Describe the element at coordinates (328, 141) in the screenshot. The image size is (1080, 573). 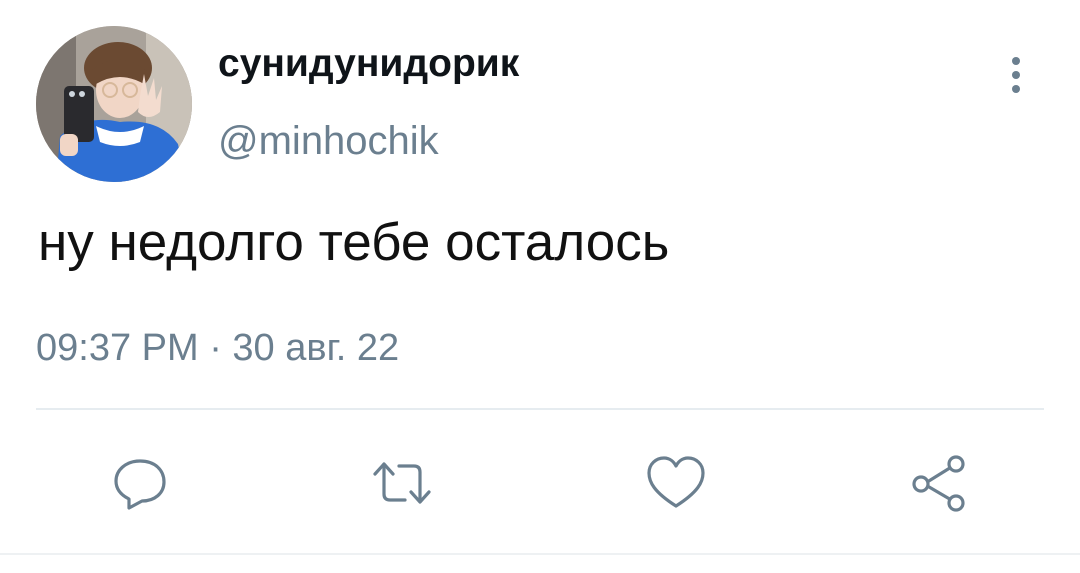
I see `user-handle: @minhochik` at that location.